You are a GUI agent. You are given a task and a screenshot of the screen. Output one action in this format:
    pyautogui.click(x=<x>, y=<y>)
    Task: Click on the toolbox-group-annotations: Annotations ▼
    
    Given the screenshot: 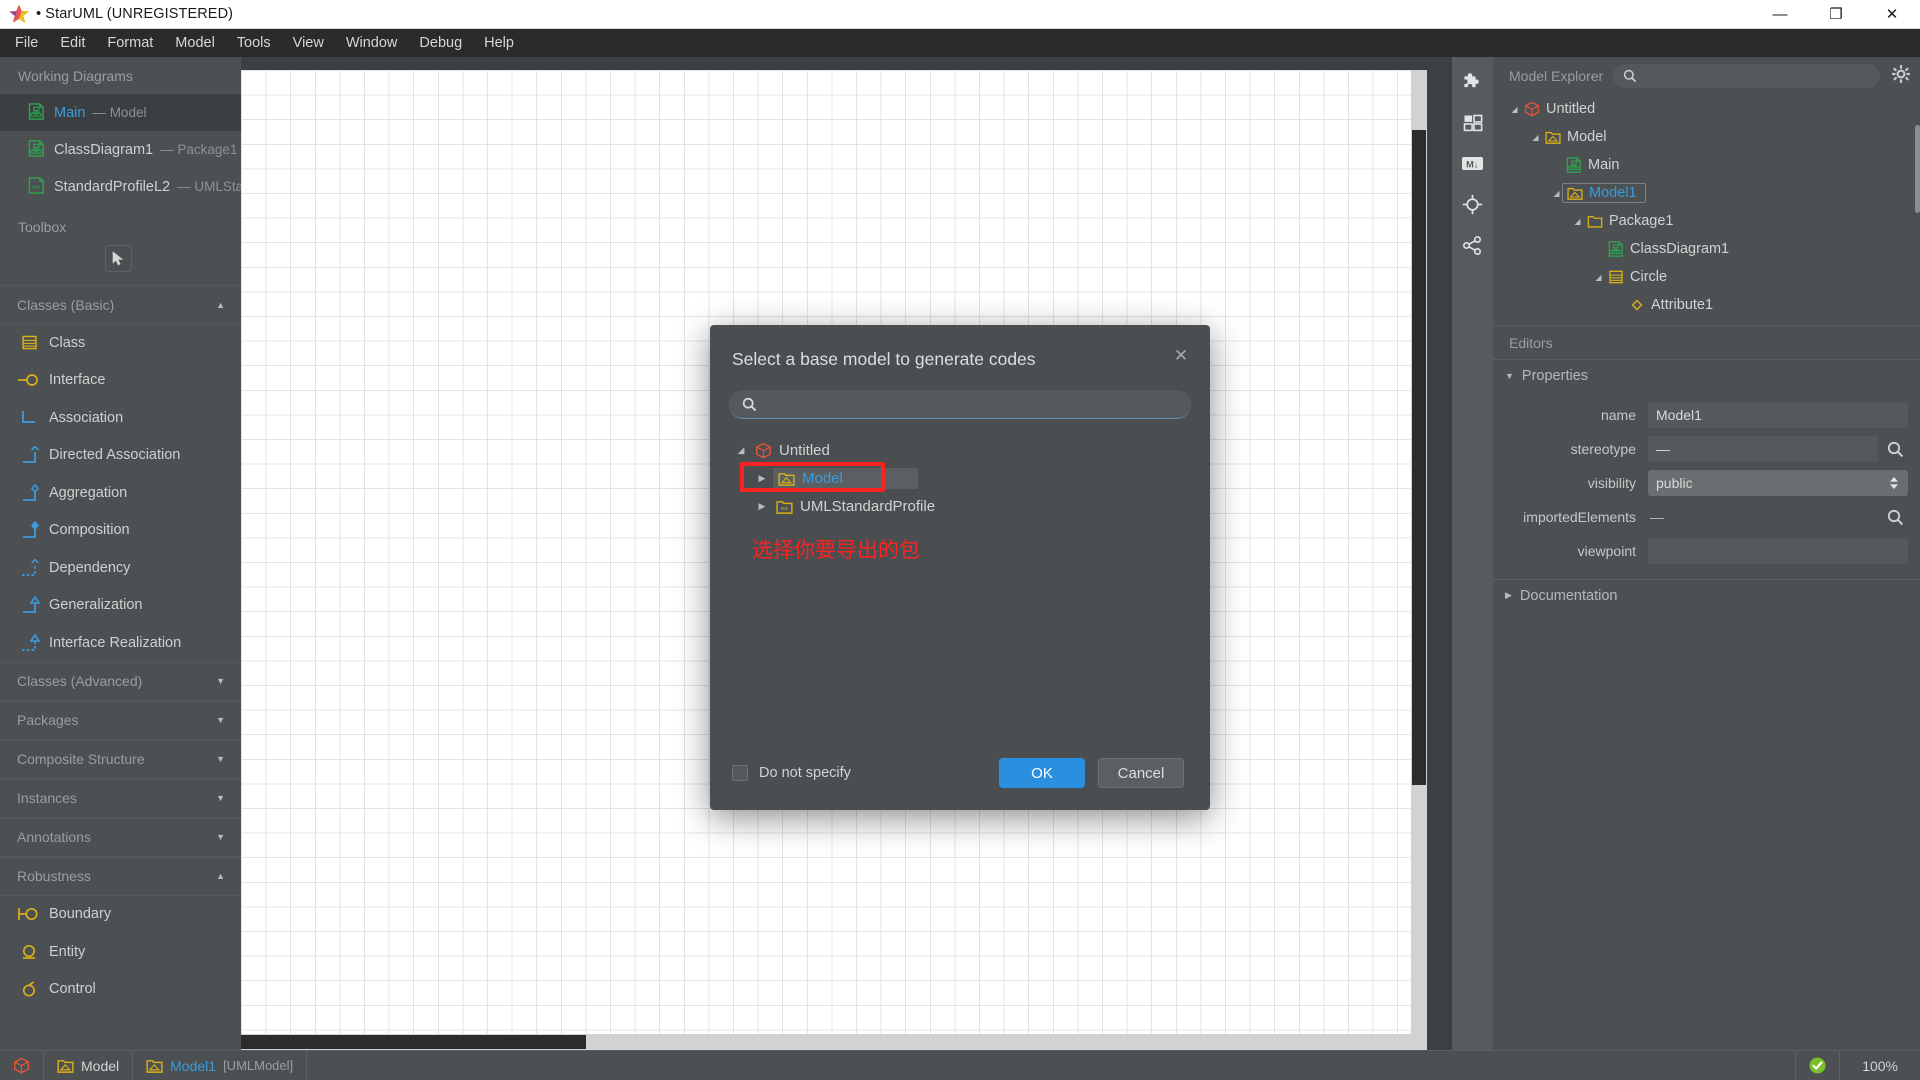 What is the action you would take?
    pyautogui.click(x=120, y=837)
    